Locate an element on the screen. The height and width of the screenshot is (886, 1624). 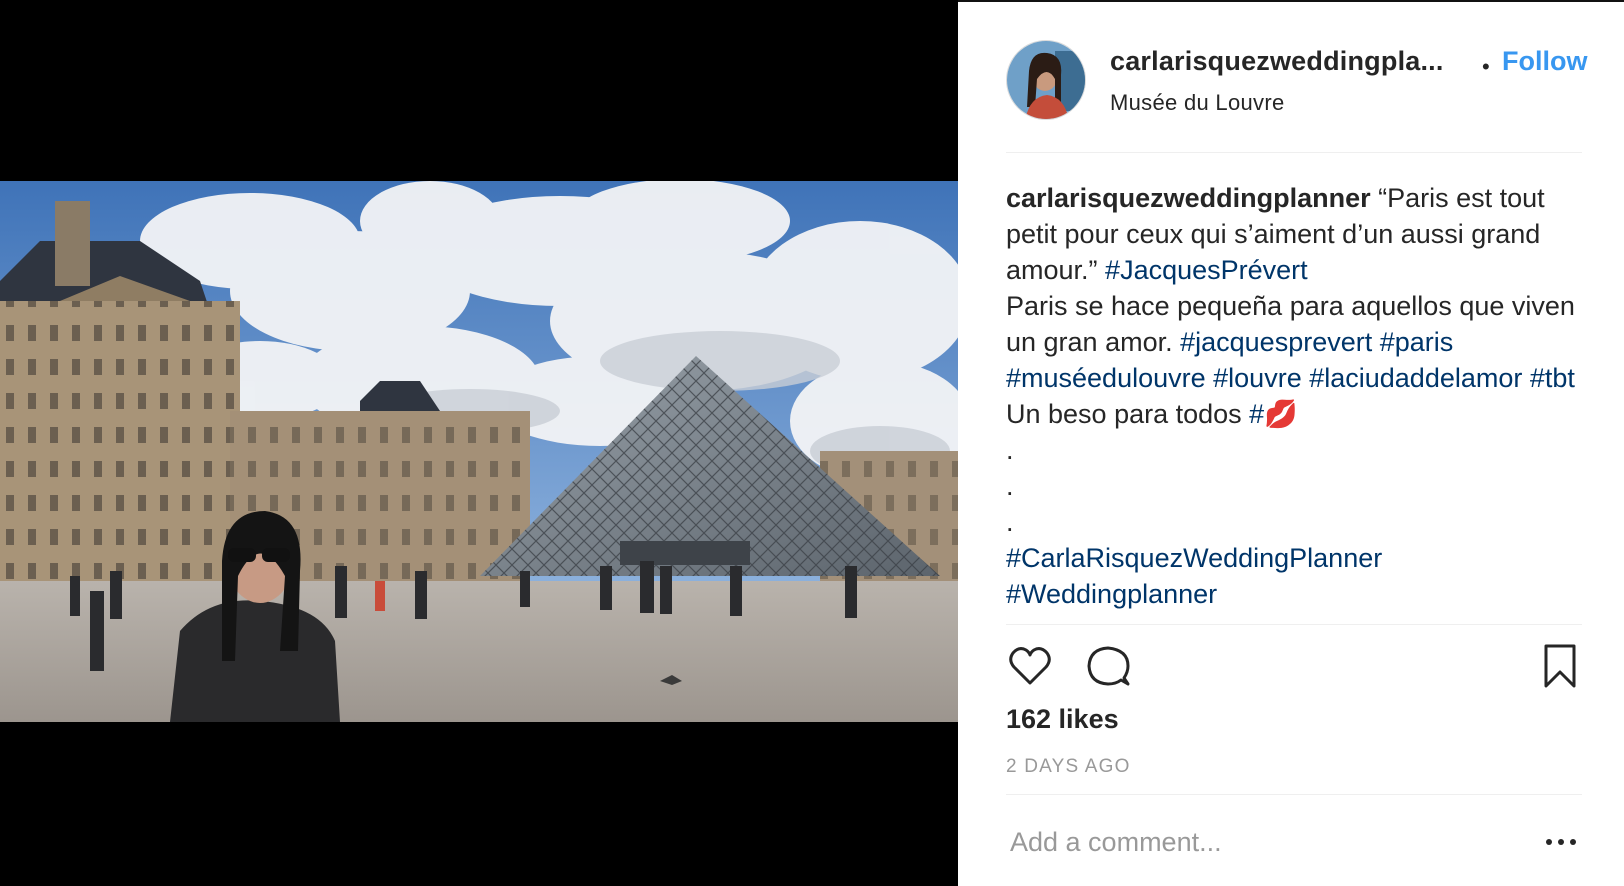
comment-divider is located at coordinates (1294, 794).